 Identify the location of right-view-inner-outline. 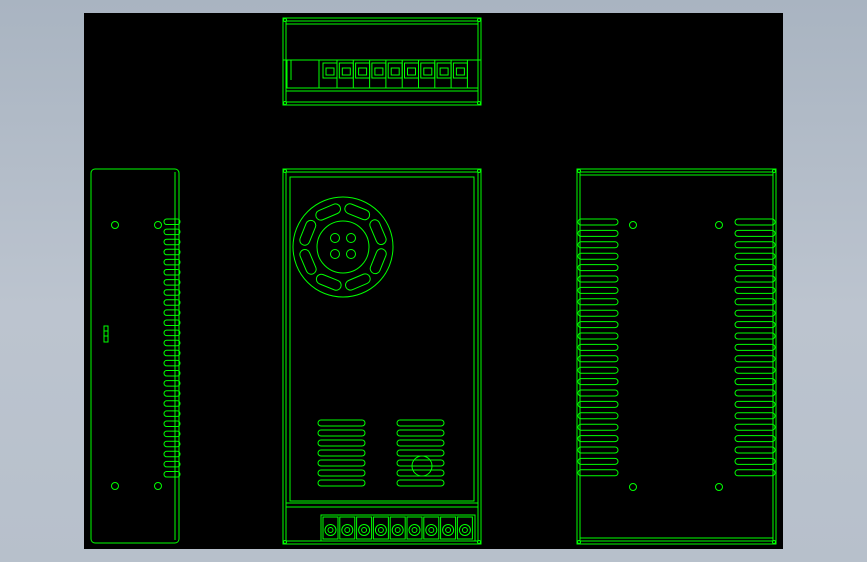
(676, 356).